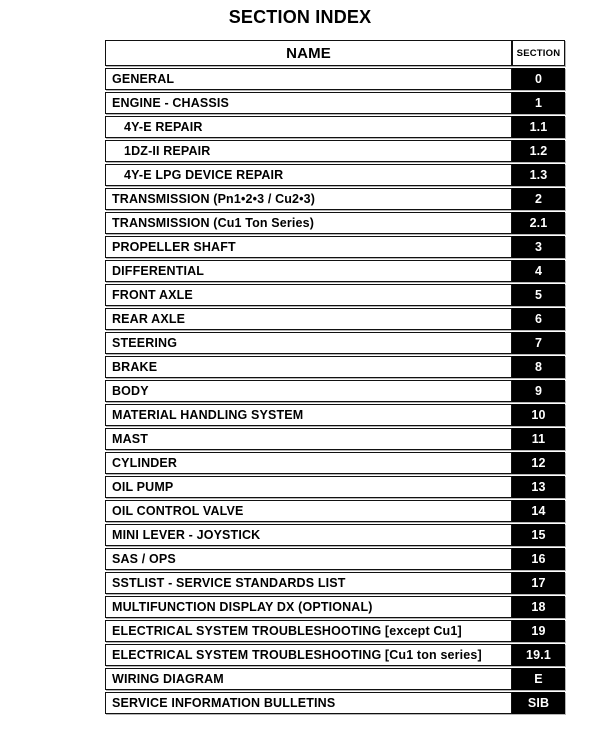 The width and height of the screenshot is (600, 740). Describe the element at coordinates (308, 679) in the screenshot. I see `name-cell: WIRING DIAGRAM` at that location.